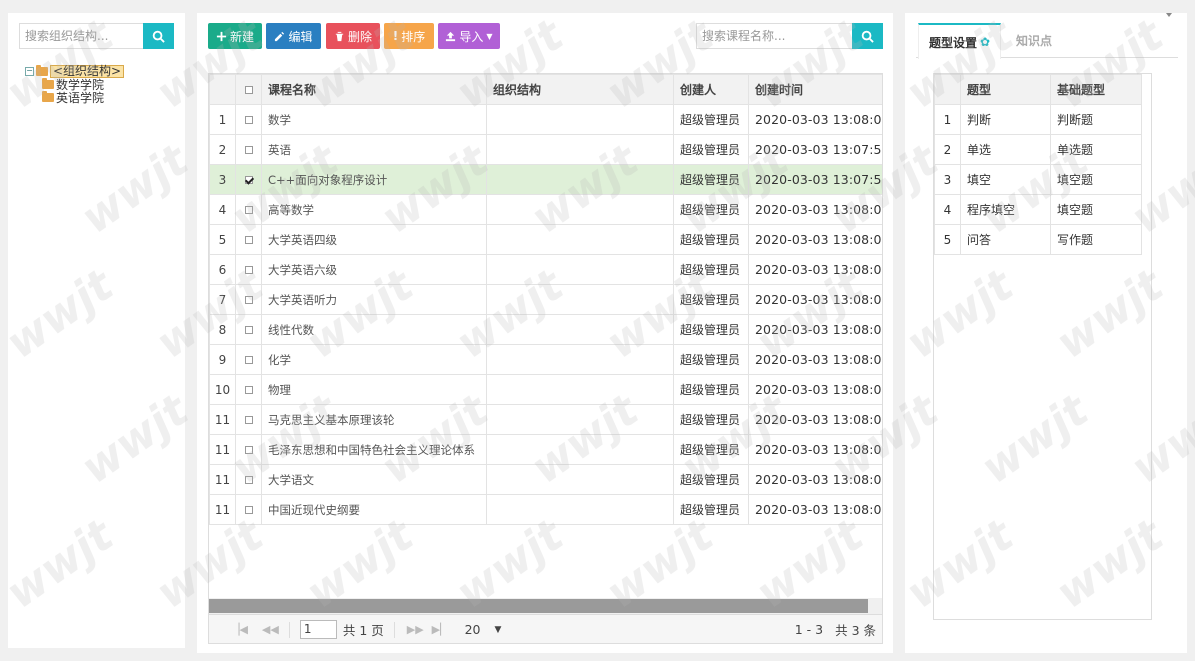 This screenshot has height=661, width=1195. I want to click on table-row: 7 大学英语听力 超级管理员 2020-03-03 13:08:03, so click(545, 299).